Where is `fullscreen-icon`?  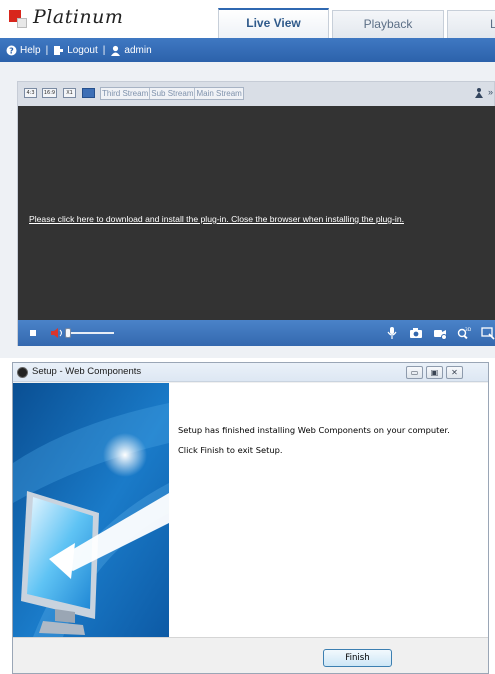
fullscreen-icon is located at coordinates (488, 333).